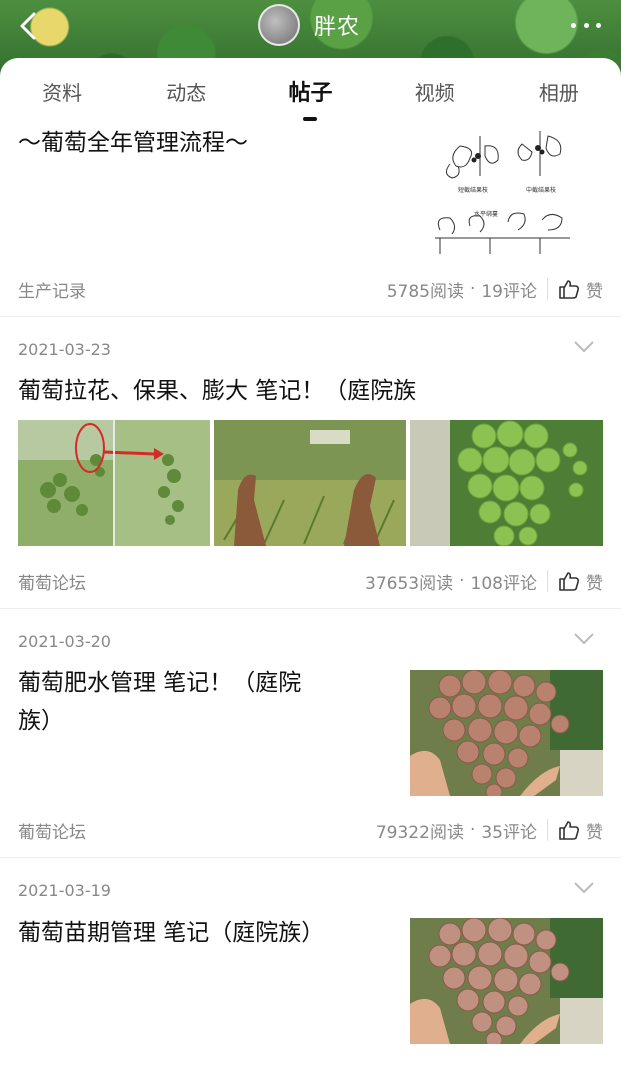  I want to click on post-source: 生产记录, so click(52, 289).